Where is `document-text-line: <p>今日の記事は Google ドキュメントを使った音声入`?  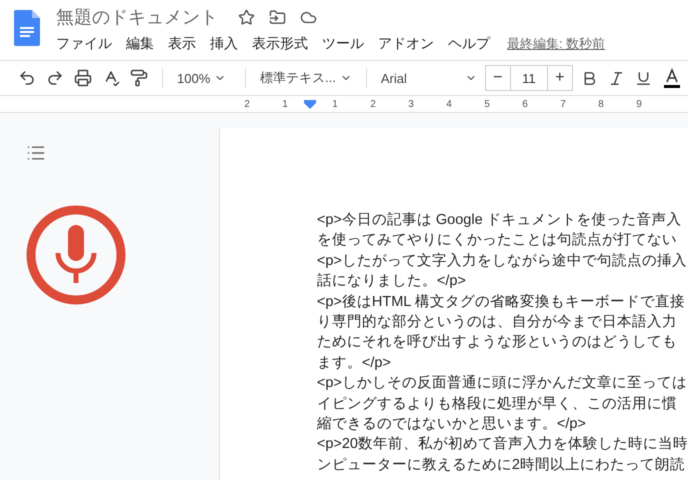
document-text-line: <p>今日の記事は Google ドキュメントを使った音声入 is located at coordinates (499, 220).